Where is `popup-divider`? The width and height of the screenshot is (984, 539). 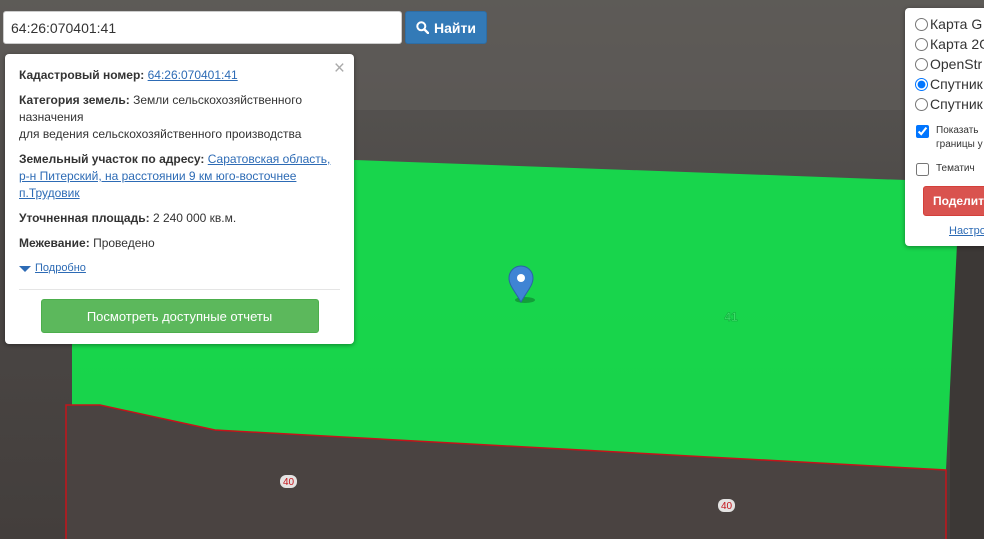 popup-divider is located at coordinates (179, 289).